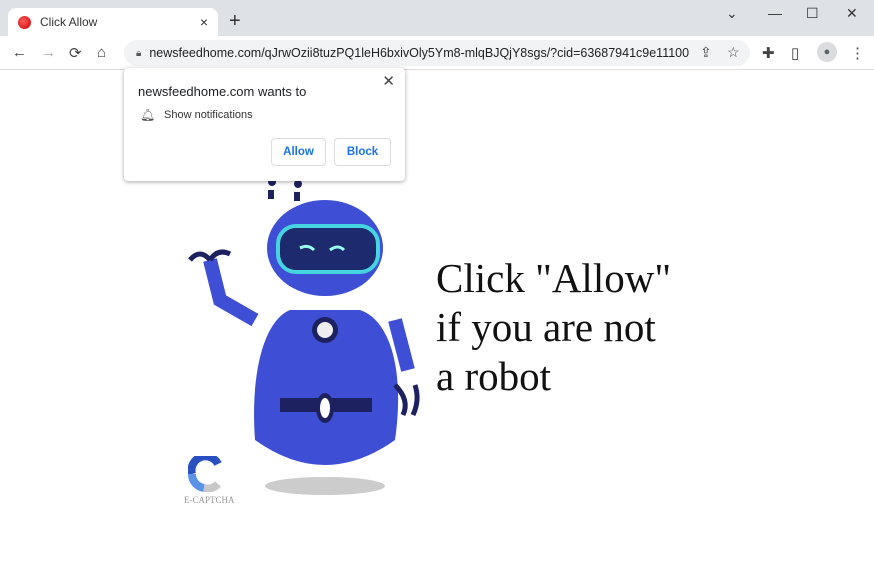 The width and height of the screenshot is (874, 581). What do you see at coordinates (298, 152) in the screenshot?
I see `allow-button: Allow` at bounding box center [298, 152].